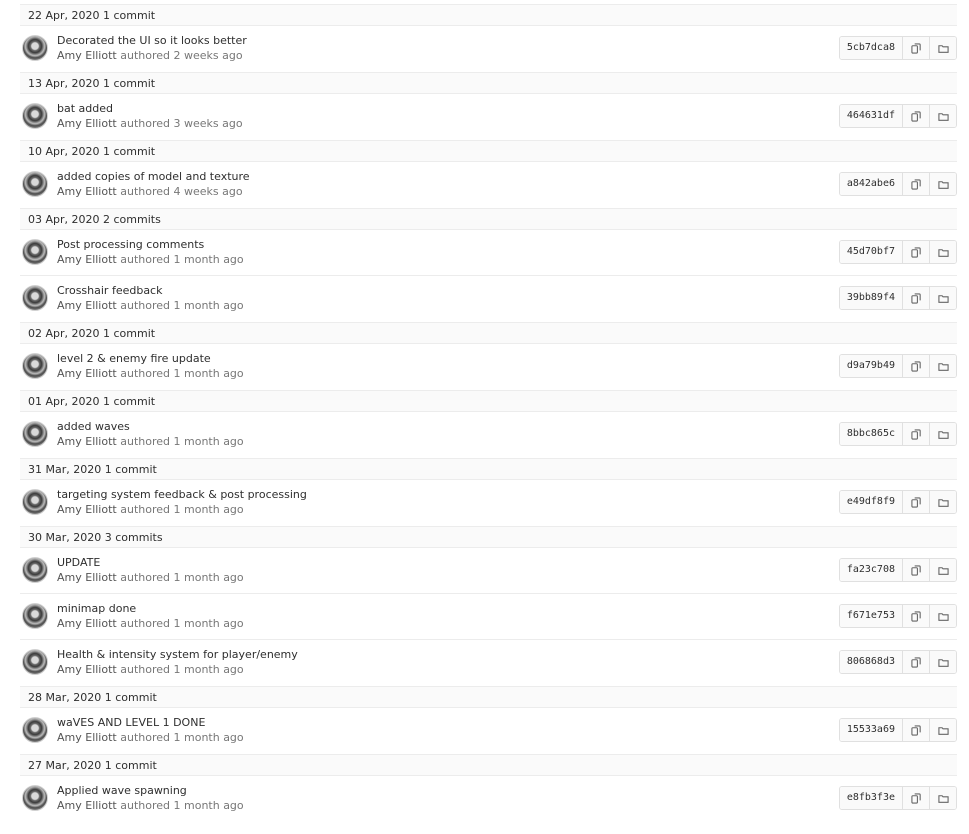 Image resolution: width=969 pixels, height=834 pixels. Describe the element at coordinates (145, 123) in the screenshot. I see `commit-verb: authored` at that location.